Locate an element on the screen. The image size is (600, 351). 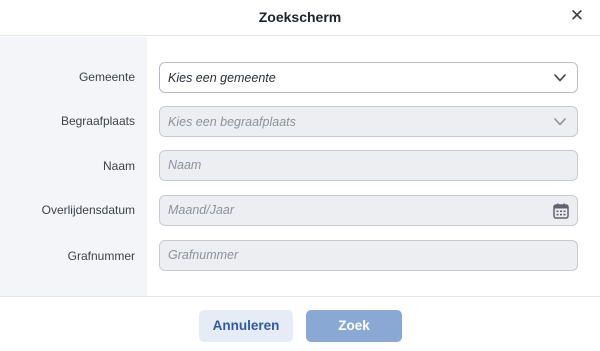
close-icon: ✕ is located at coordinates (577, 16).